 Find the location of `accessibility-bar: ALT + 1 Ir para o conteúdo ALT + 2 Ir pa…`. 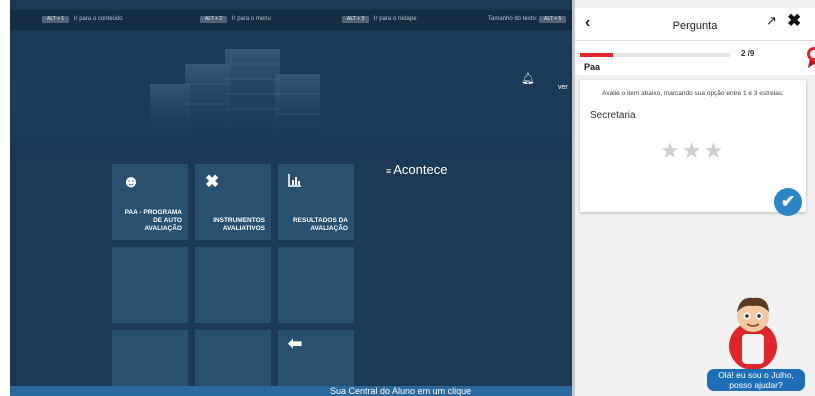

accessibility-bar: ALT + 1 Ir para o conteúdo ALT + 2 Ir pa… is located at coordinates (292, 20).